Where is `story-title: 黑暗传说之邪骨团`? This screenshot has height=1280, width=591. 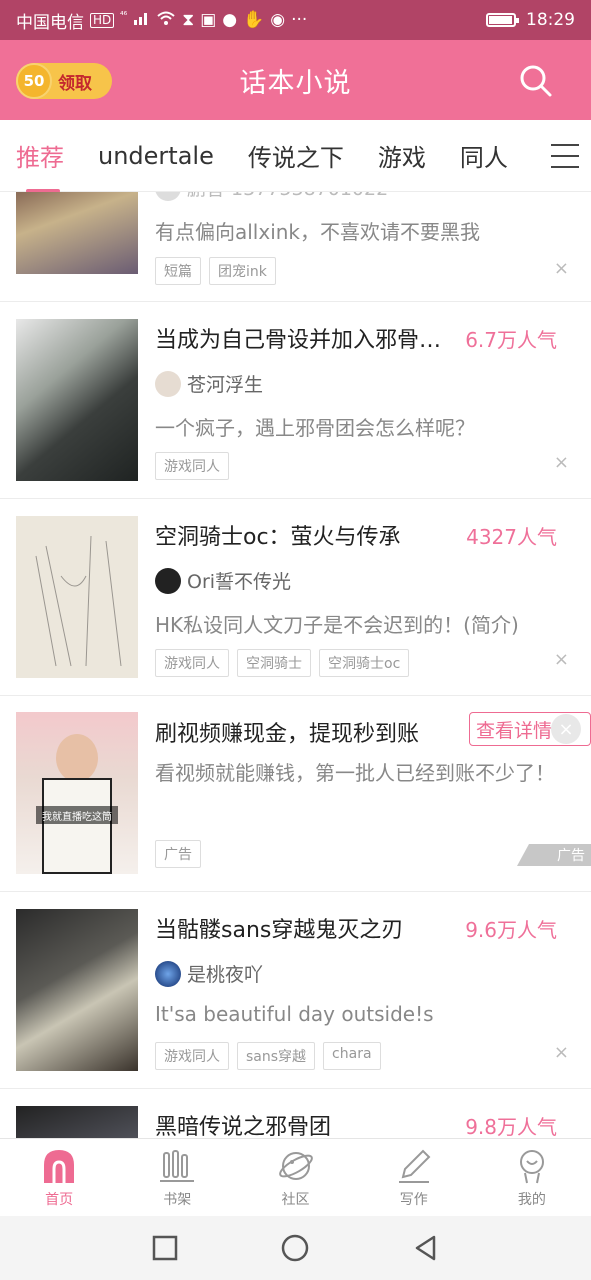 story-title: 黑暗传说之邪骨团 is located at coordinates (243, 1126).